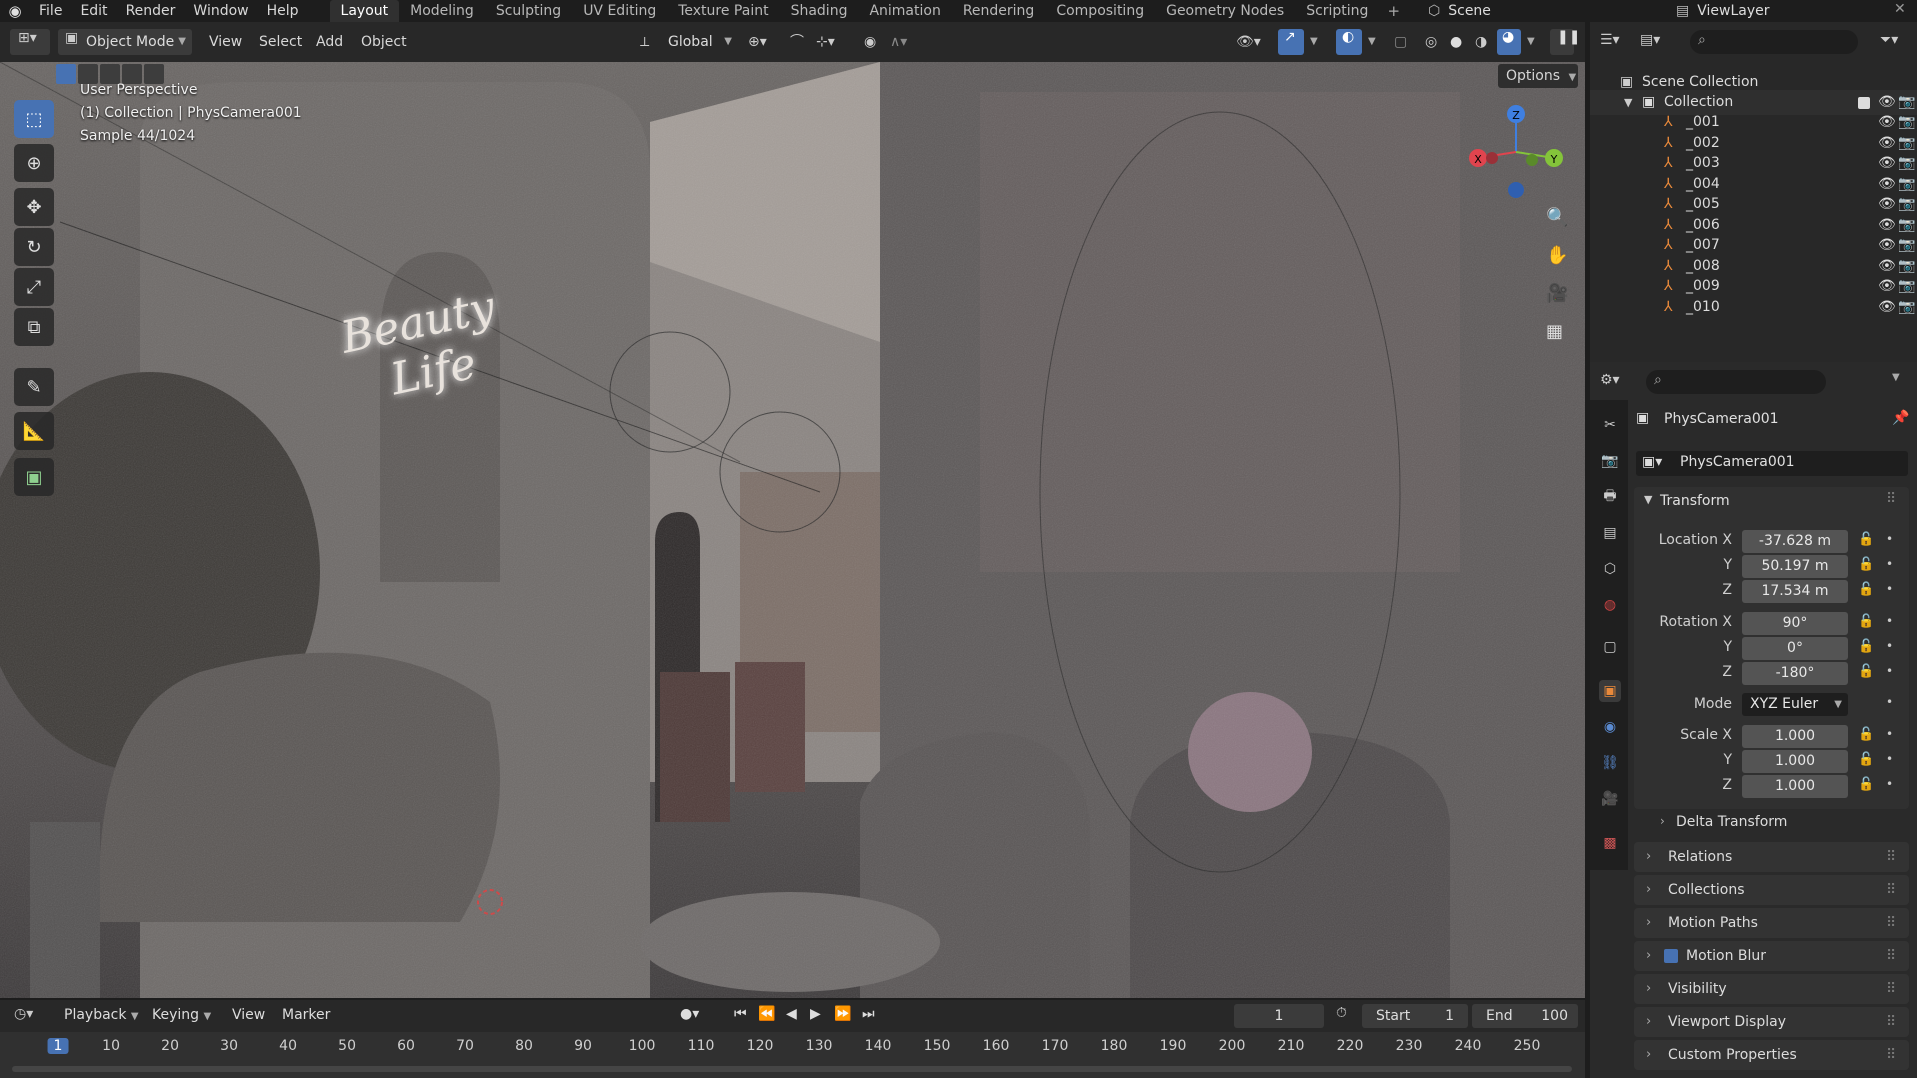  What do you see at coordinates (1610, 497) in the screenshot?
I see `output-tab: 🖶` at bounding box center [1610, 497].